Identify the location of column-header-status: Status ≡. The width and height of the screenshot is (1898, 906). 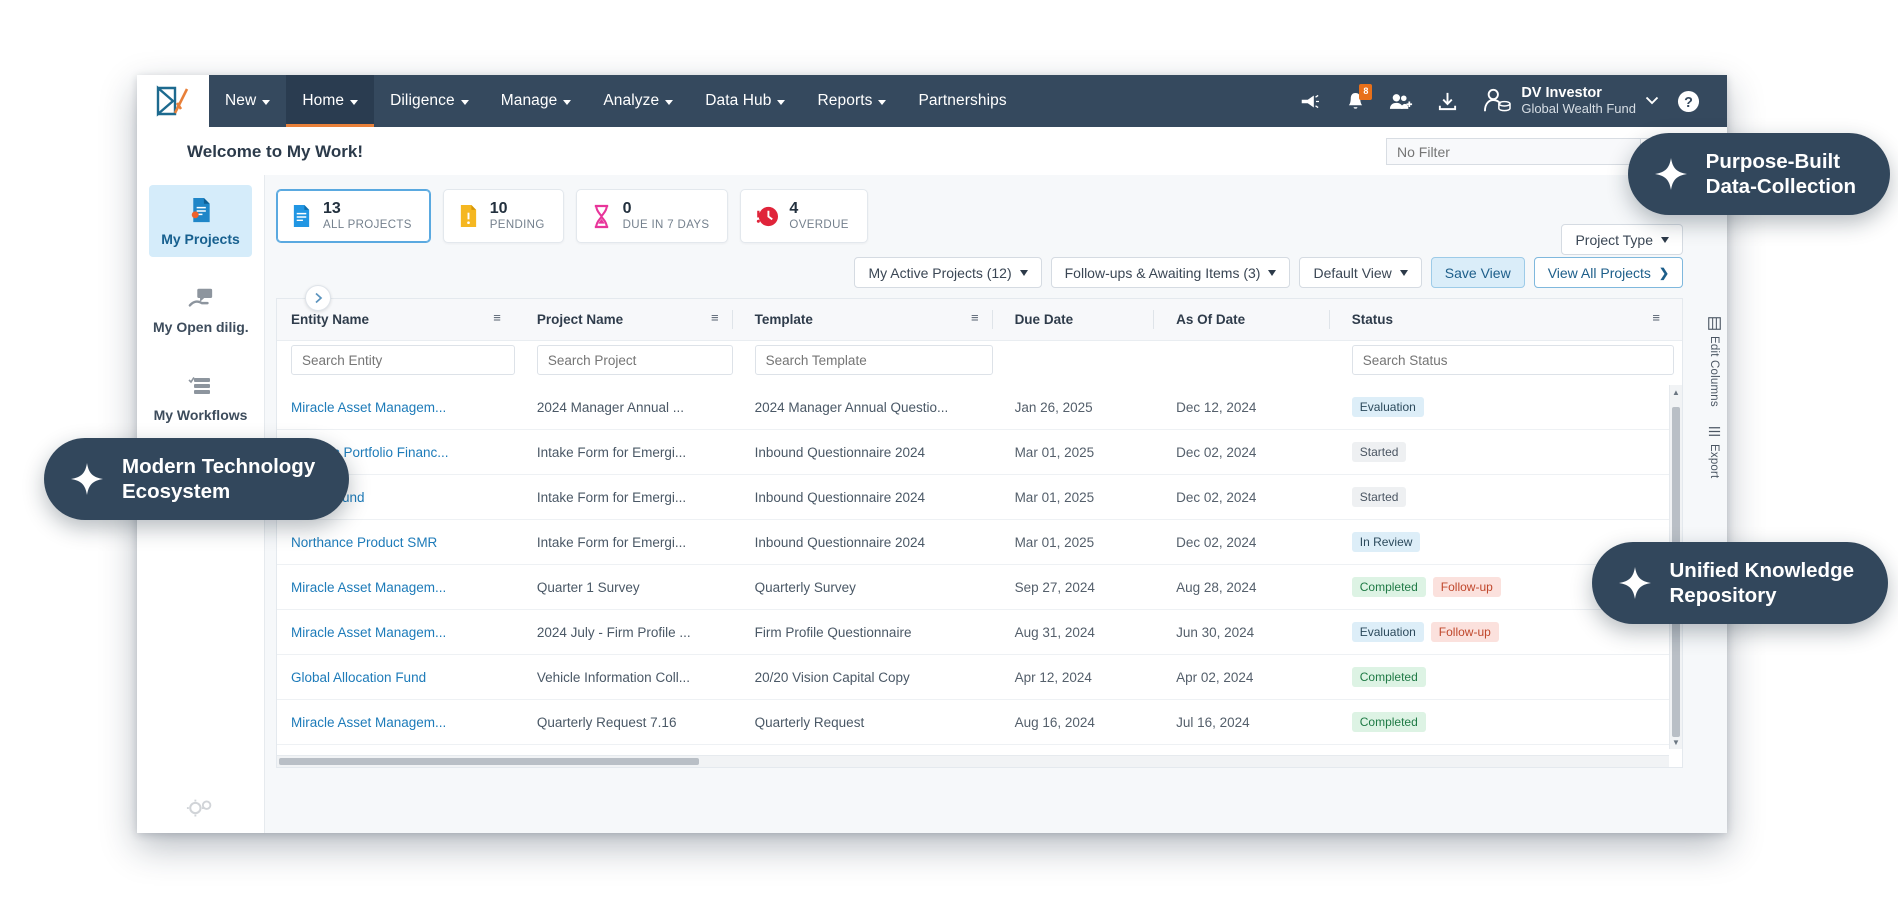
(1509, 320).